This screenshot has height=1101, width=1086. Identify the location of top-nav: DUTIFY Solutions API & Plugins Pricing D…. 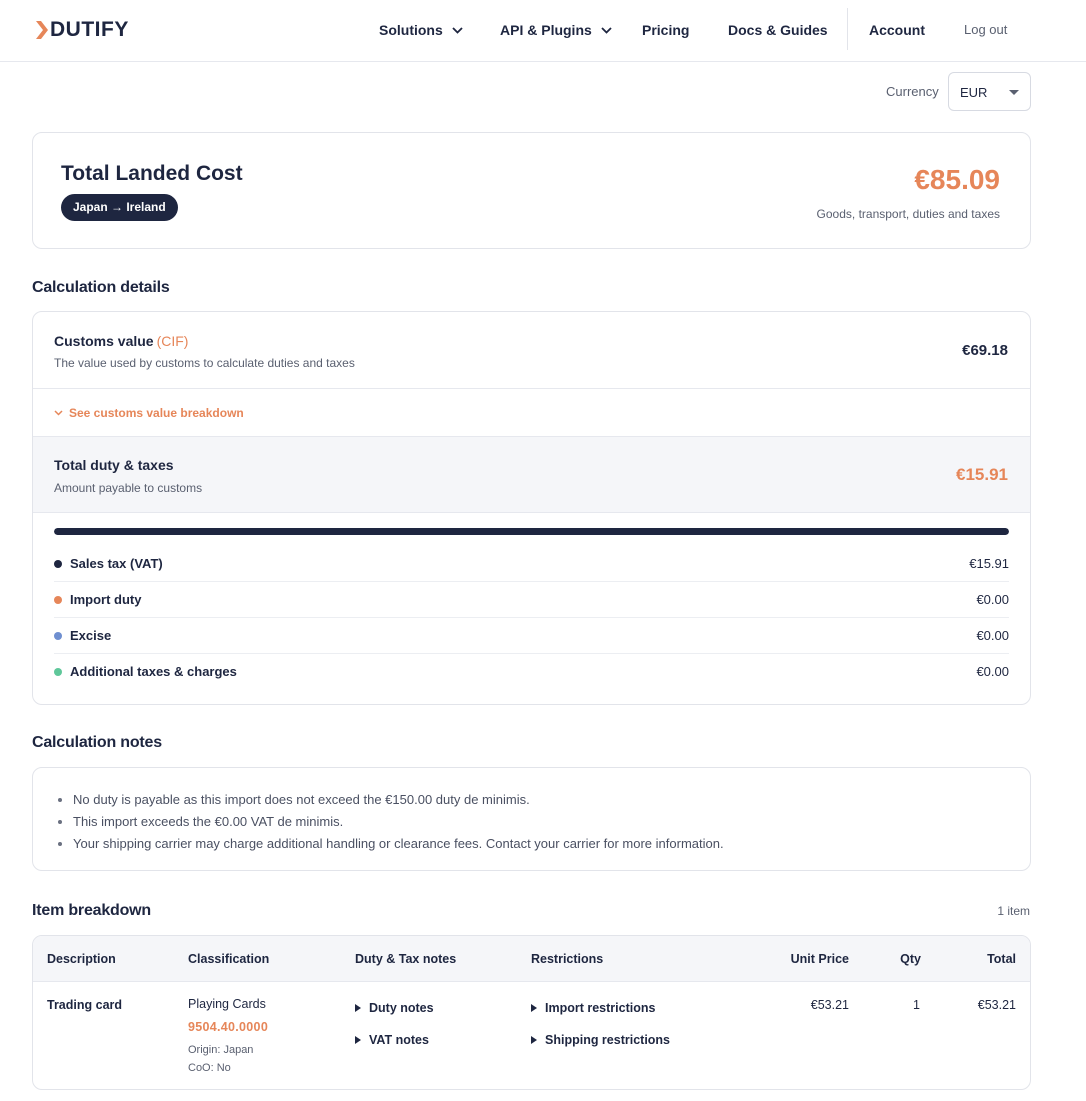
(543, 31).